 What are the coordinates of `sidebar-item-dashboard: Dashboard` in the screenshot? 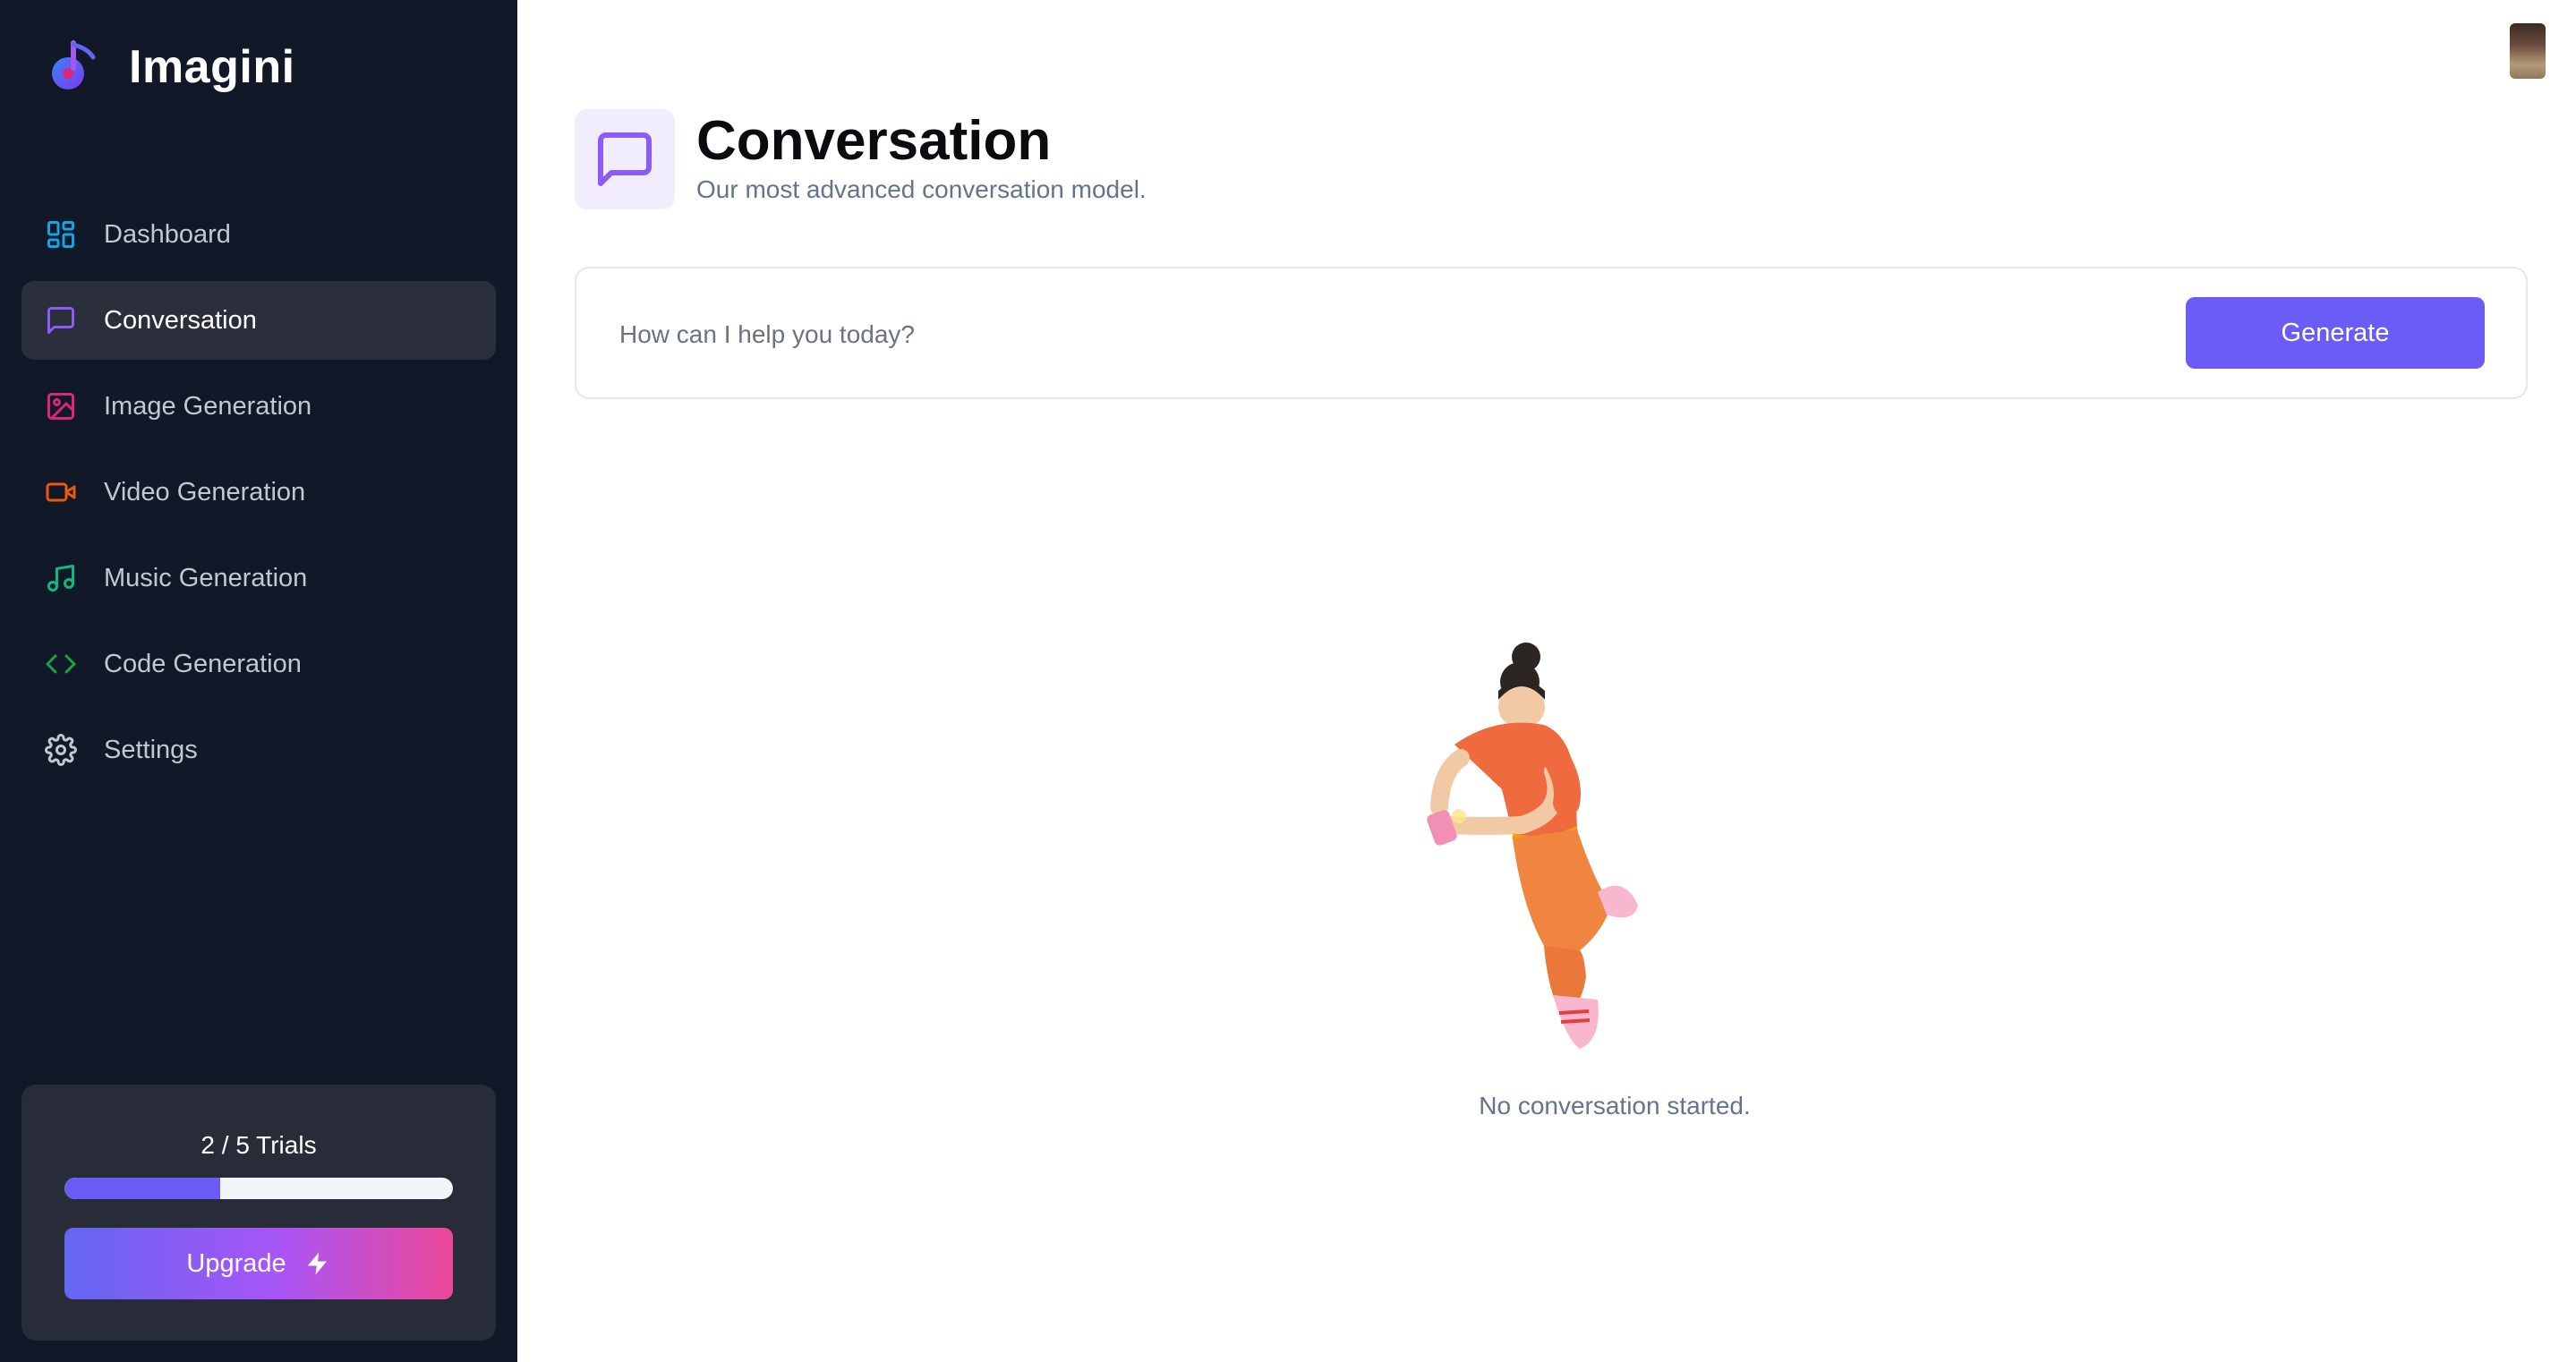 It's located at (258, 234).